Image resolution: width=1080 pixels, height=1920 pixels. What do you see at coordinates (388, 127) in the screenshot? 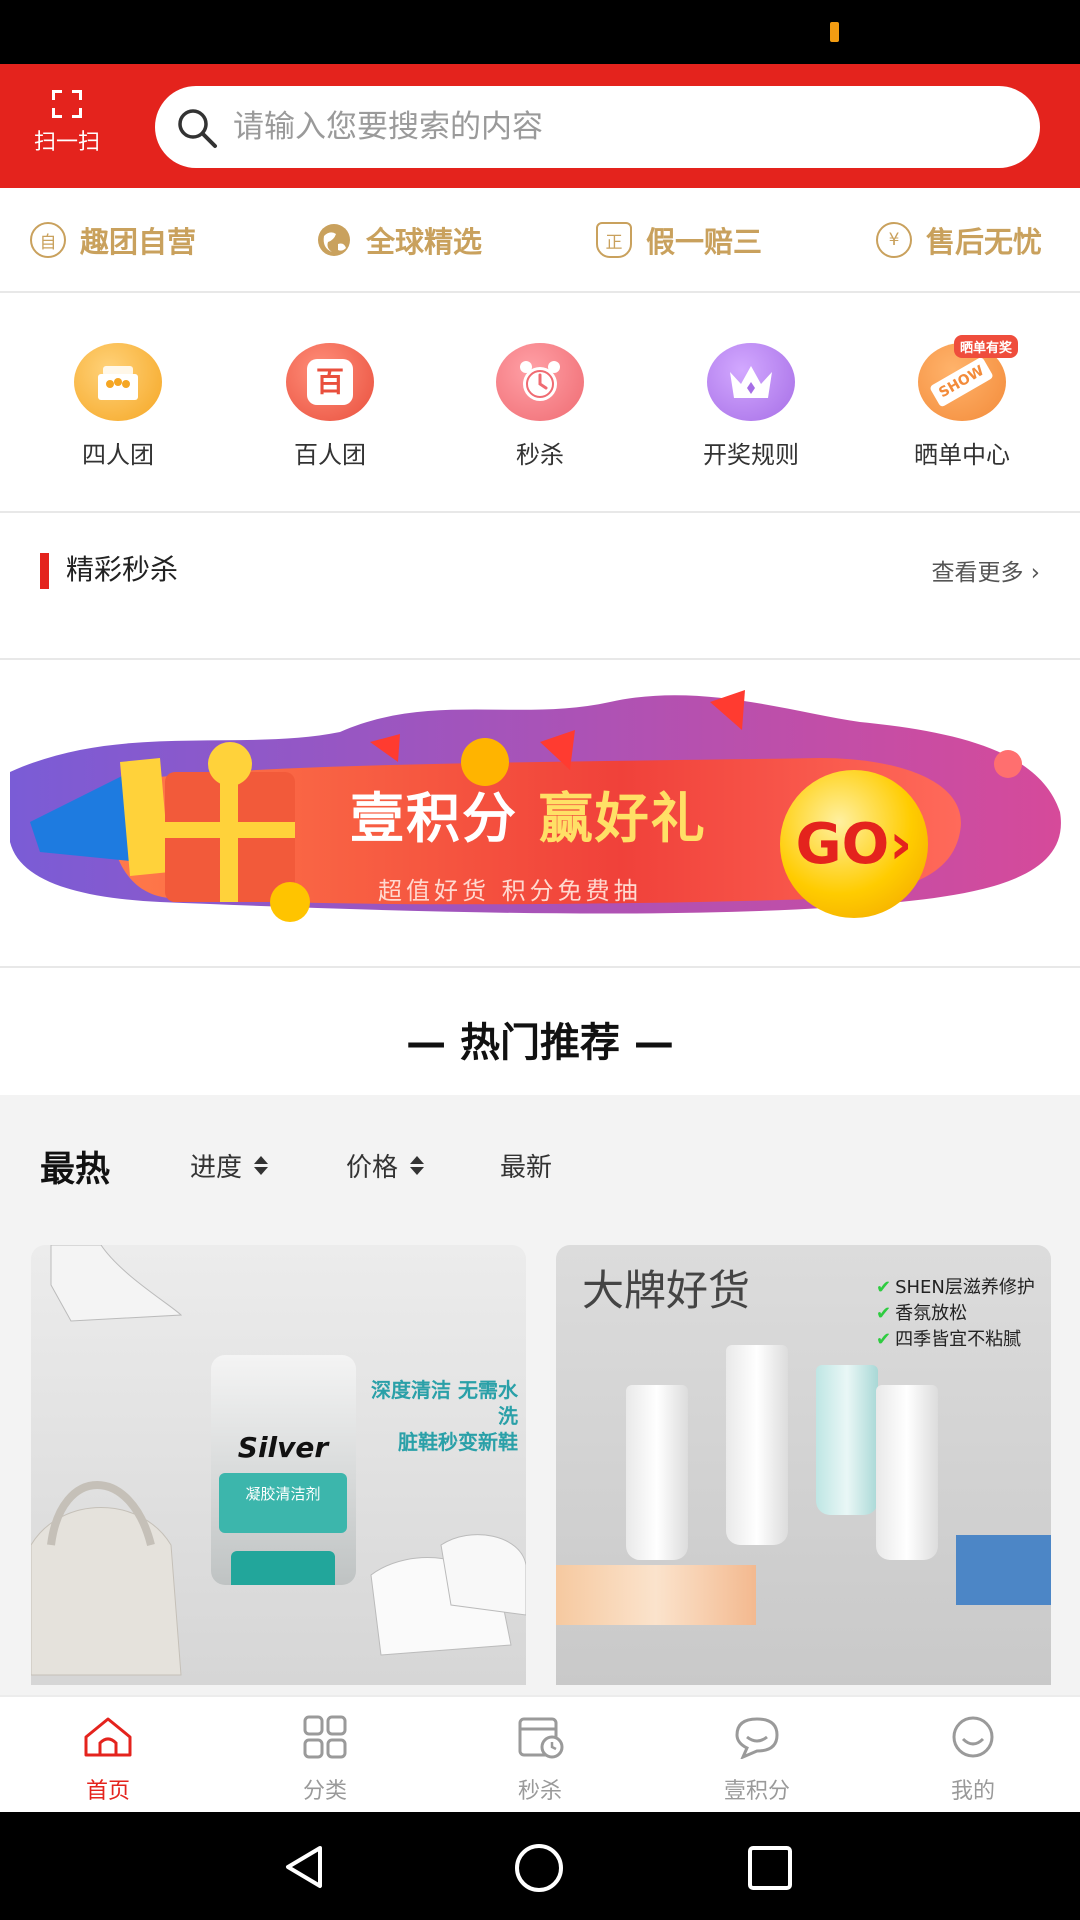
I see `search-placeholder: 请输入您要搜索的内容` at bounding box center [388, 127].